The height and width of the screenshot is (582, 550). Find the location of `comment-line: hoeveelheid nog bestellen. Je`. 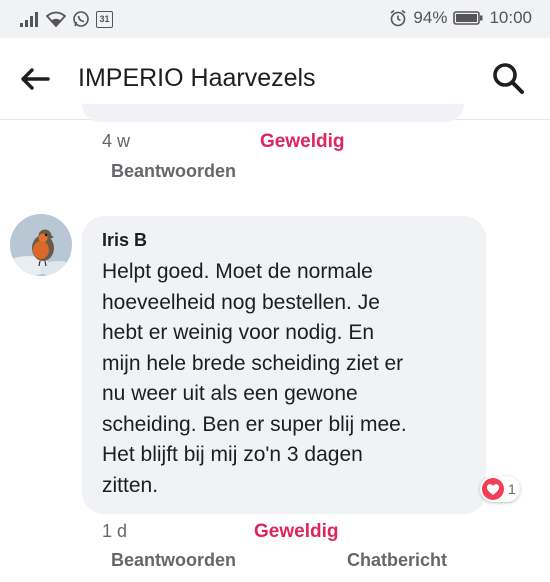

comment-line: hoeveelheid nog bestellen. Je is located at coordinates (241, 302).